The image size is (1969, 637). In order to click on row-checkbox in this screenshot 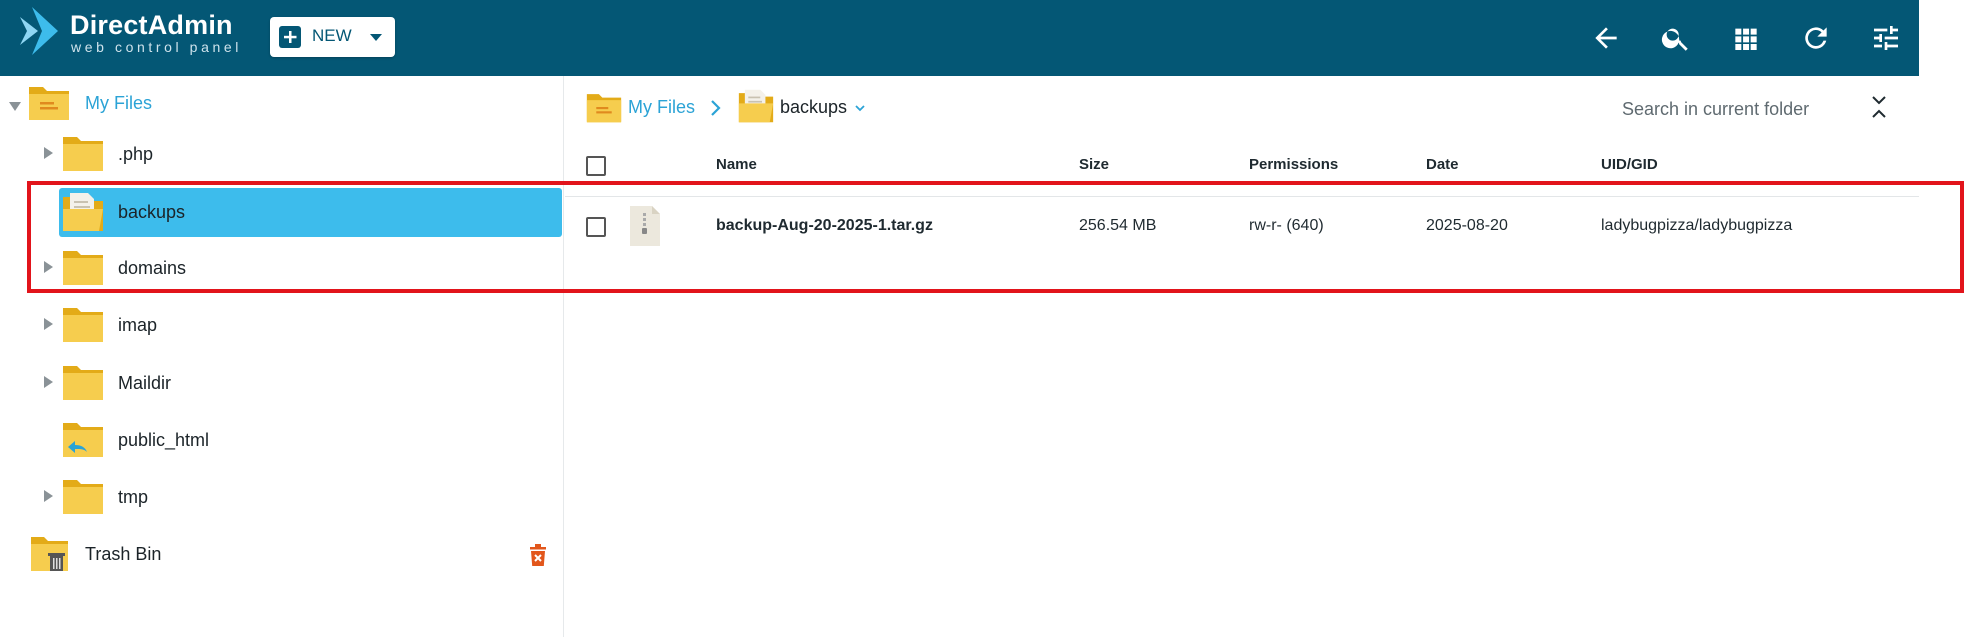, I will do `click(596, 227)`.